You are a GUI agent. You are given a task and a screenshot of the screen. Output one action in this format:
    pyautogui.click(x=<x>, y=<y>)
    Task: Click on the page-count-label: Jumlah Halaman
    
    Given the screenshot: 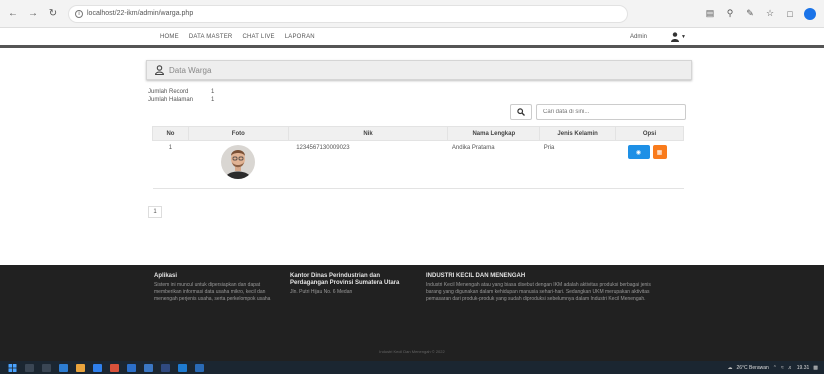 What is the action you would take?
    pyautogui.click(x=171, y=100)
    